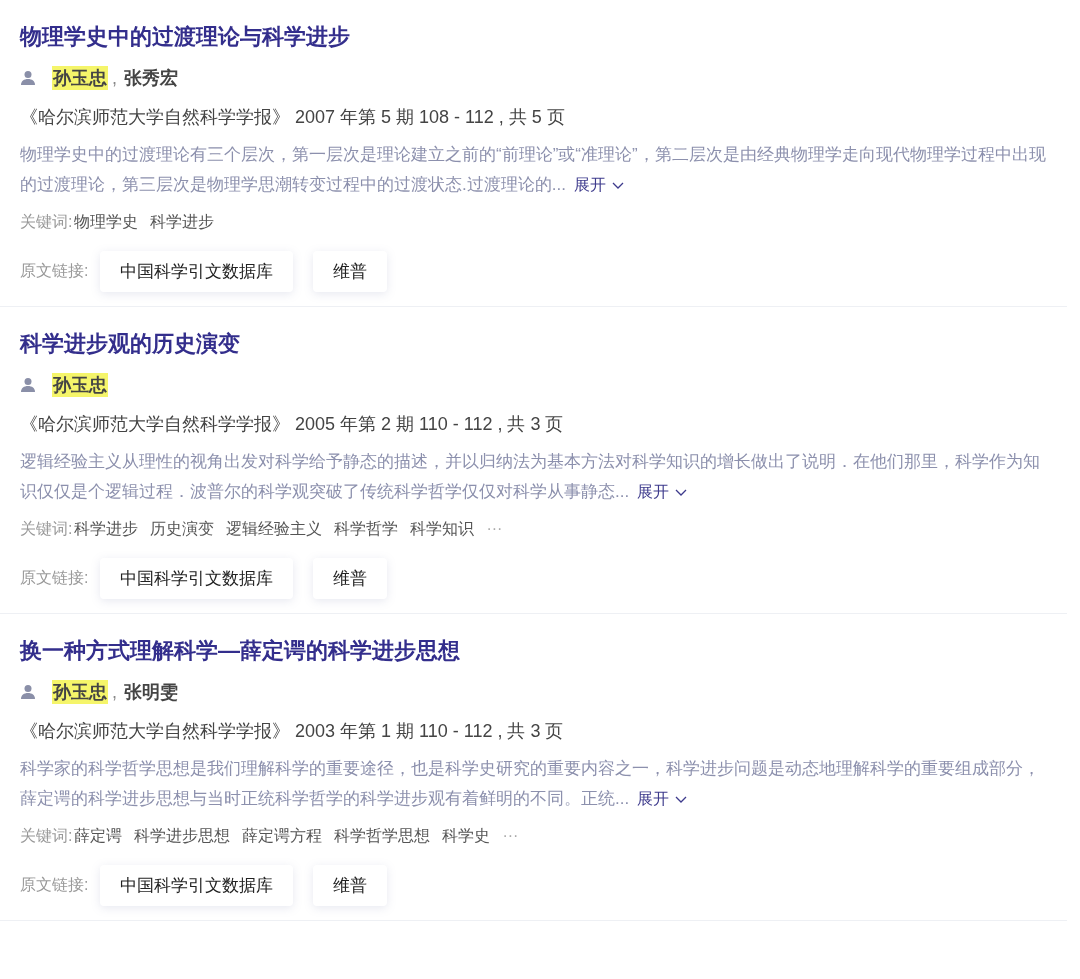  I want to click on keyword-link: 科学哲学, so click(366, 529).